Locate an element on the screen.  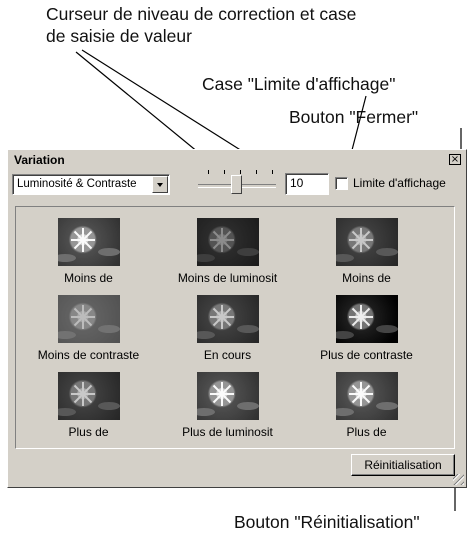
callout-reset-label: Bouton "Réinitialisation" is located at coordinates (327, 522).